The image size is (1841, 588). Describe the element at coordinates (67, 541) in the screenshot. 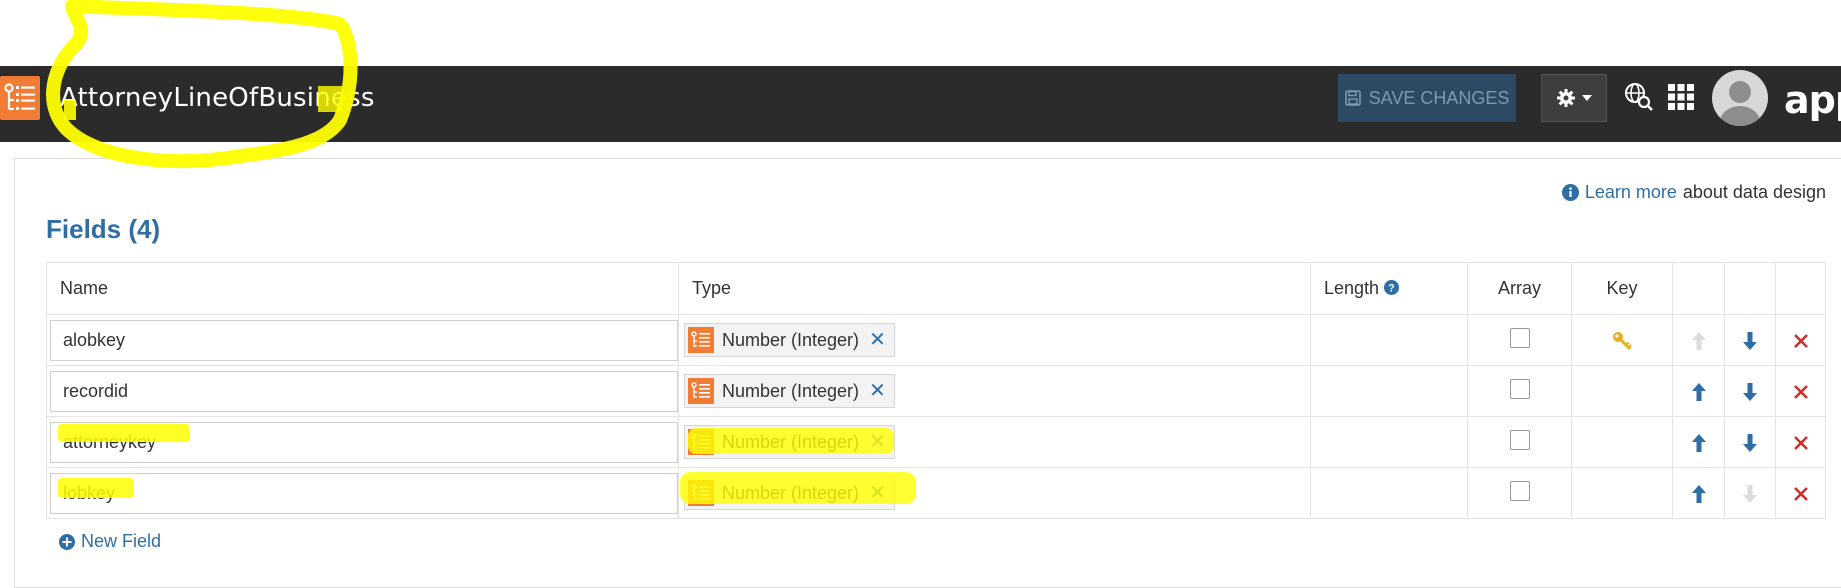

I see `plus-circle-icon` at that location.